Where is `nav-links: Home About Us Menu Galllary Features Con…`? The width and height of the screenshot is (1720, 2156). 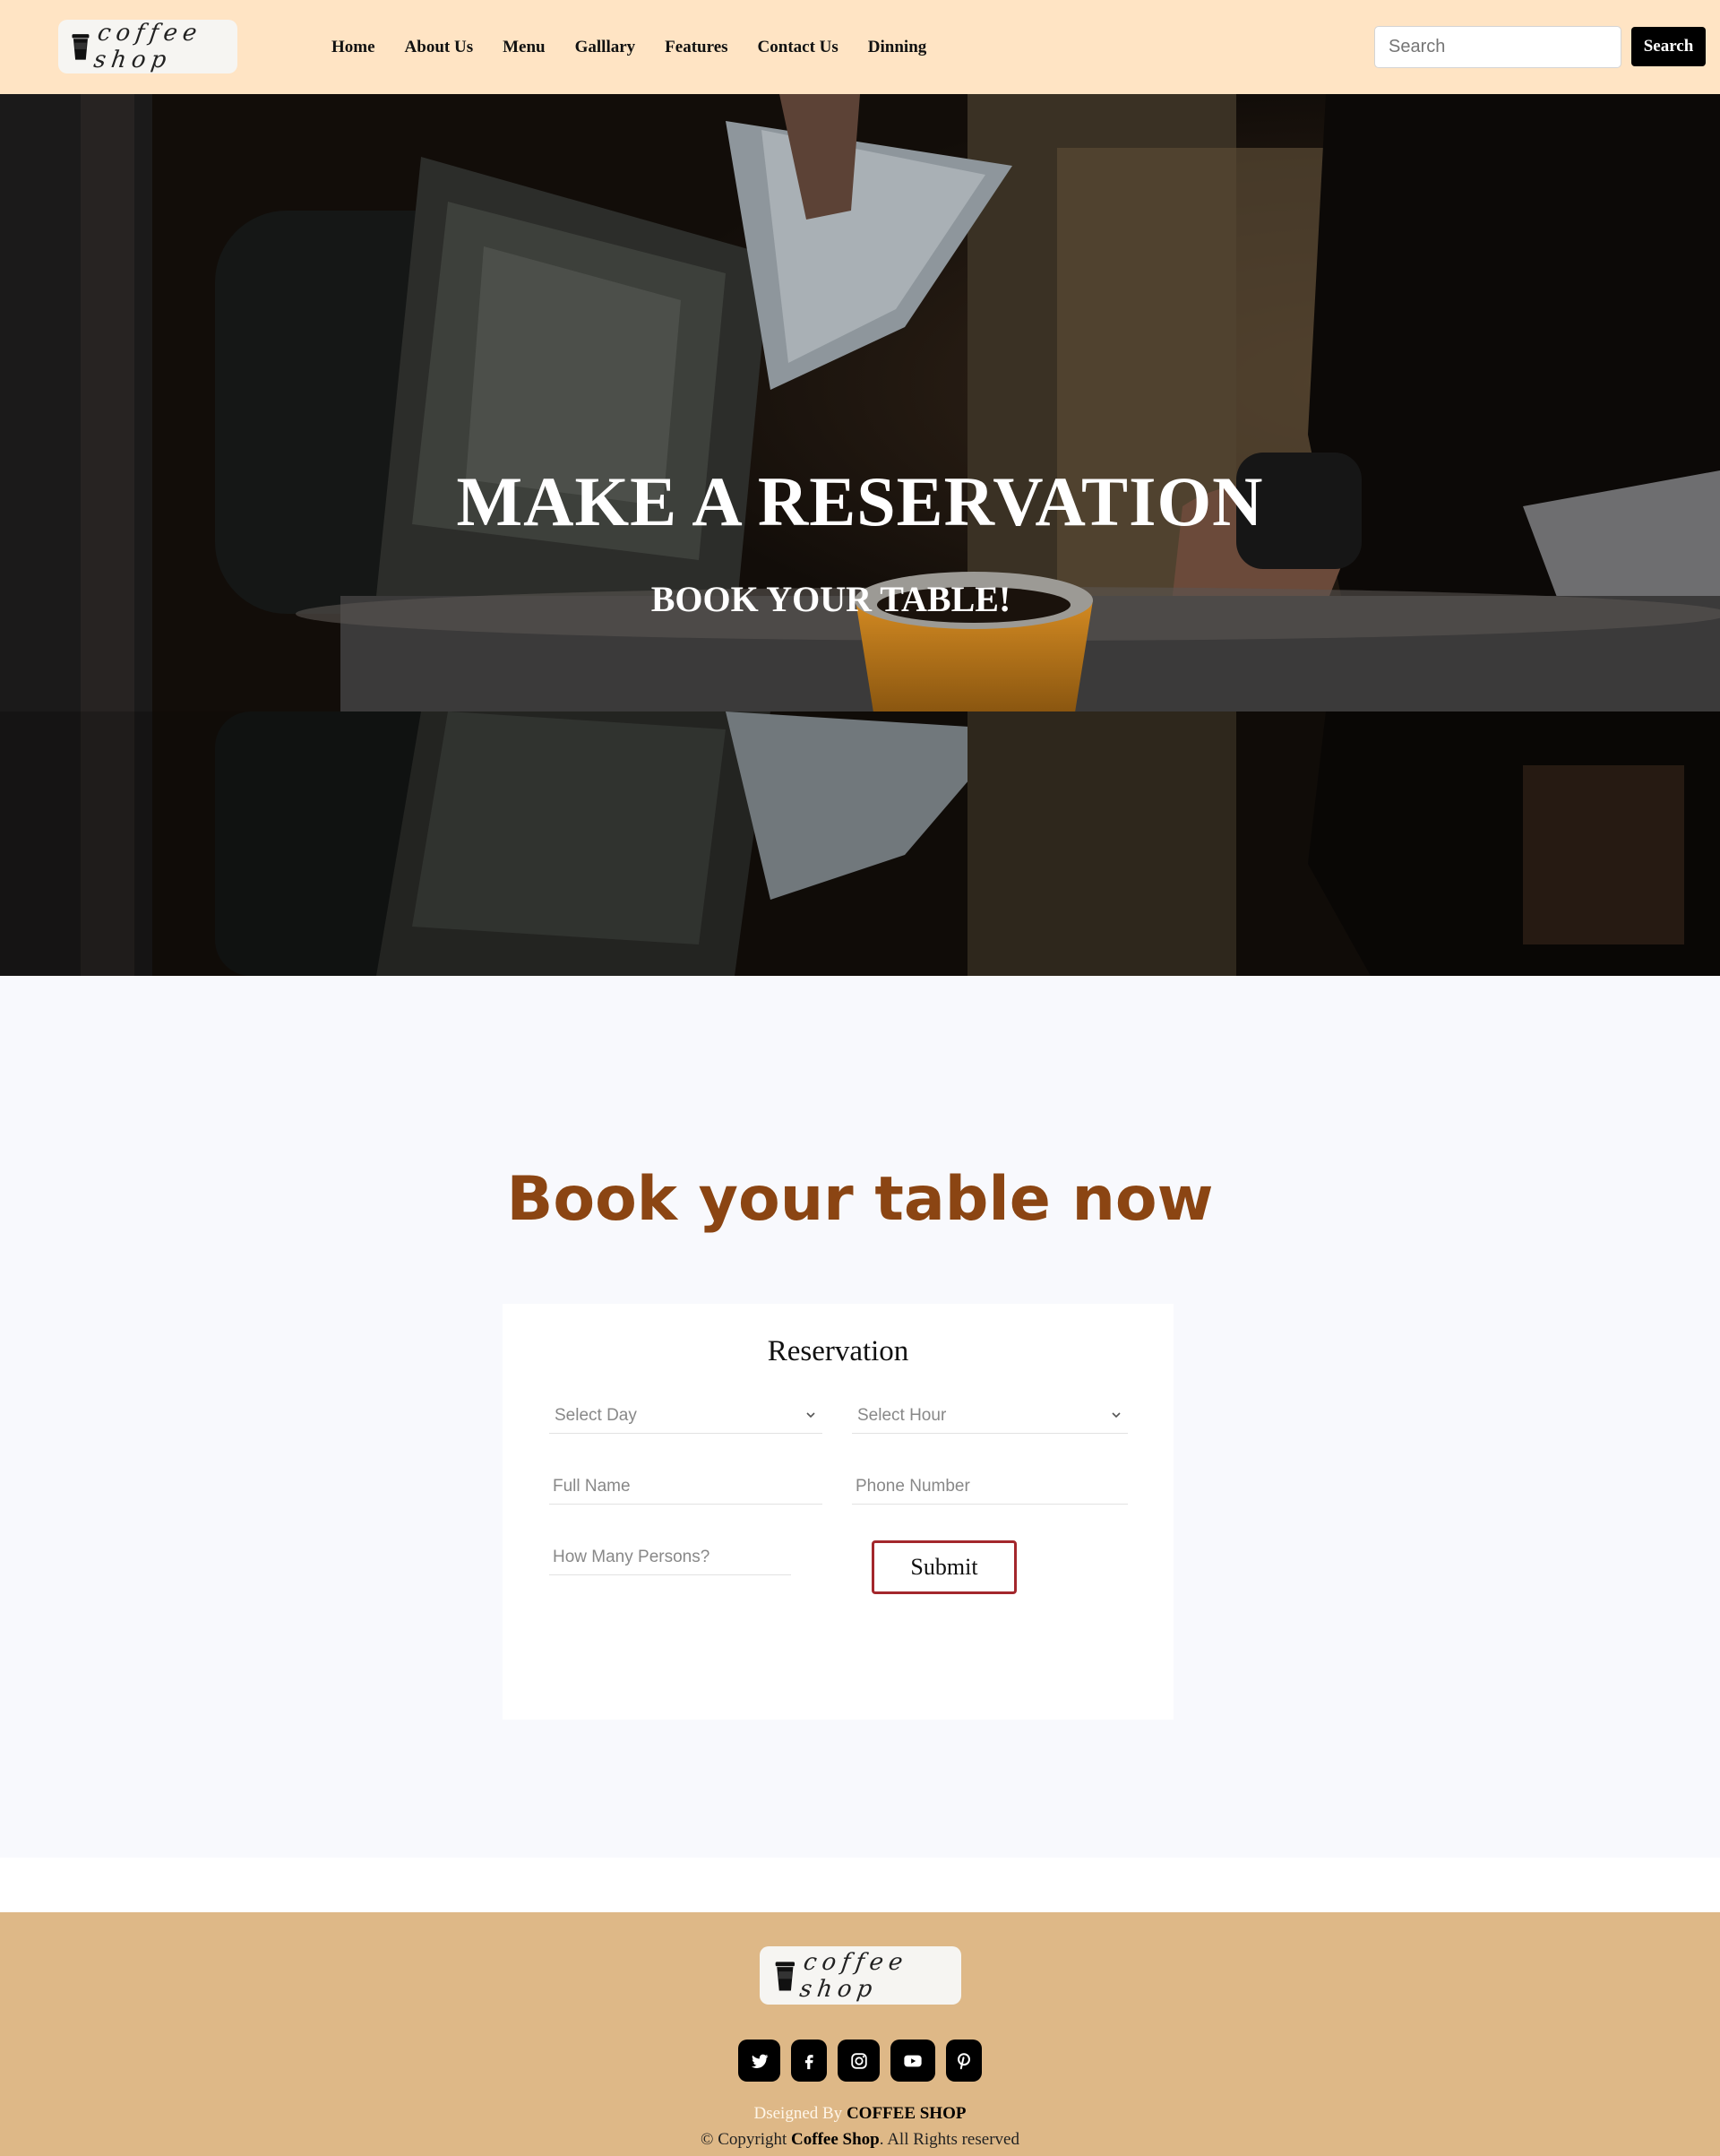 nav-links: Home About Us Menu Galllary Features Con… is located at coordinates (644, 47).